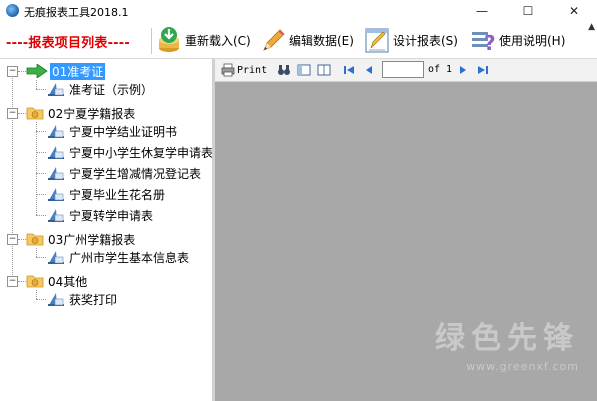  I want to click on tree-group-01: 01准考证, so click(66, 71).